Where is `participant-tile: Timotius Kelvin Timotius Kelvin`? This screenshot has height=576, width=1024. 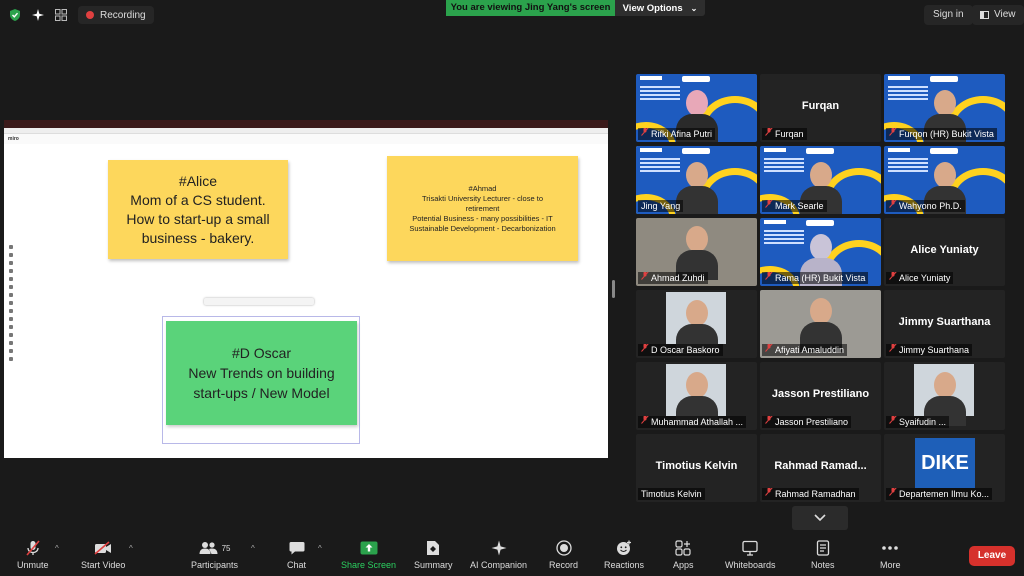
participant-tile: Timotius Kelvin Timotius Kelvin is located at coordinates (696, 468).